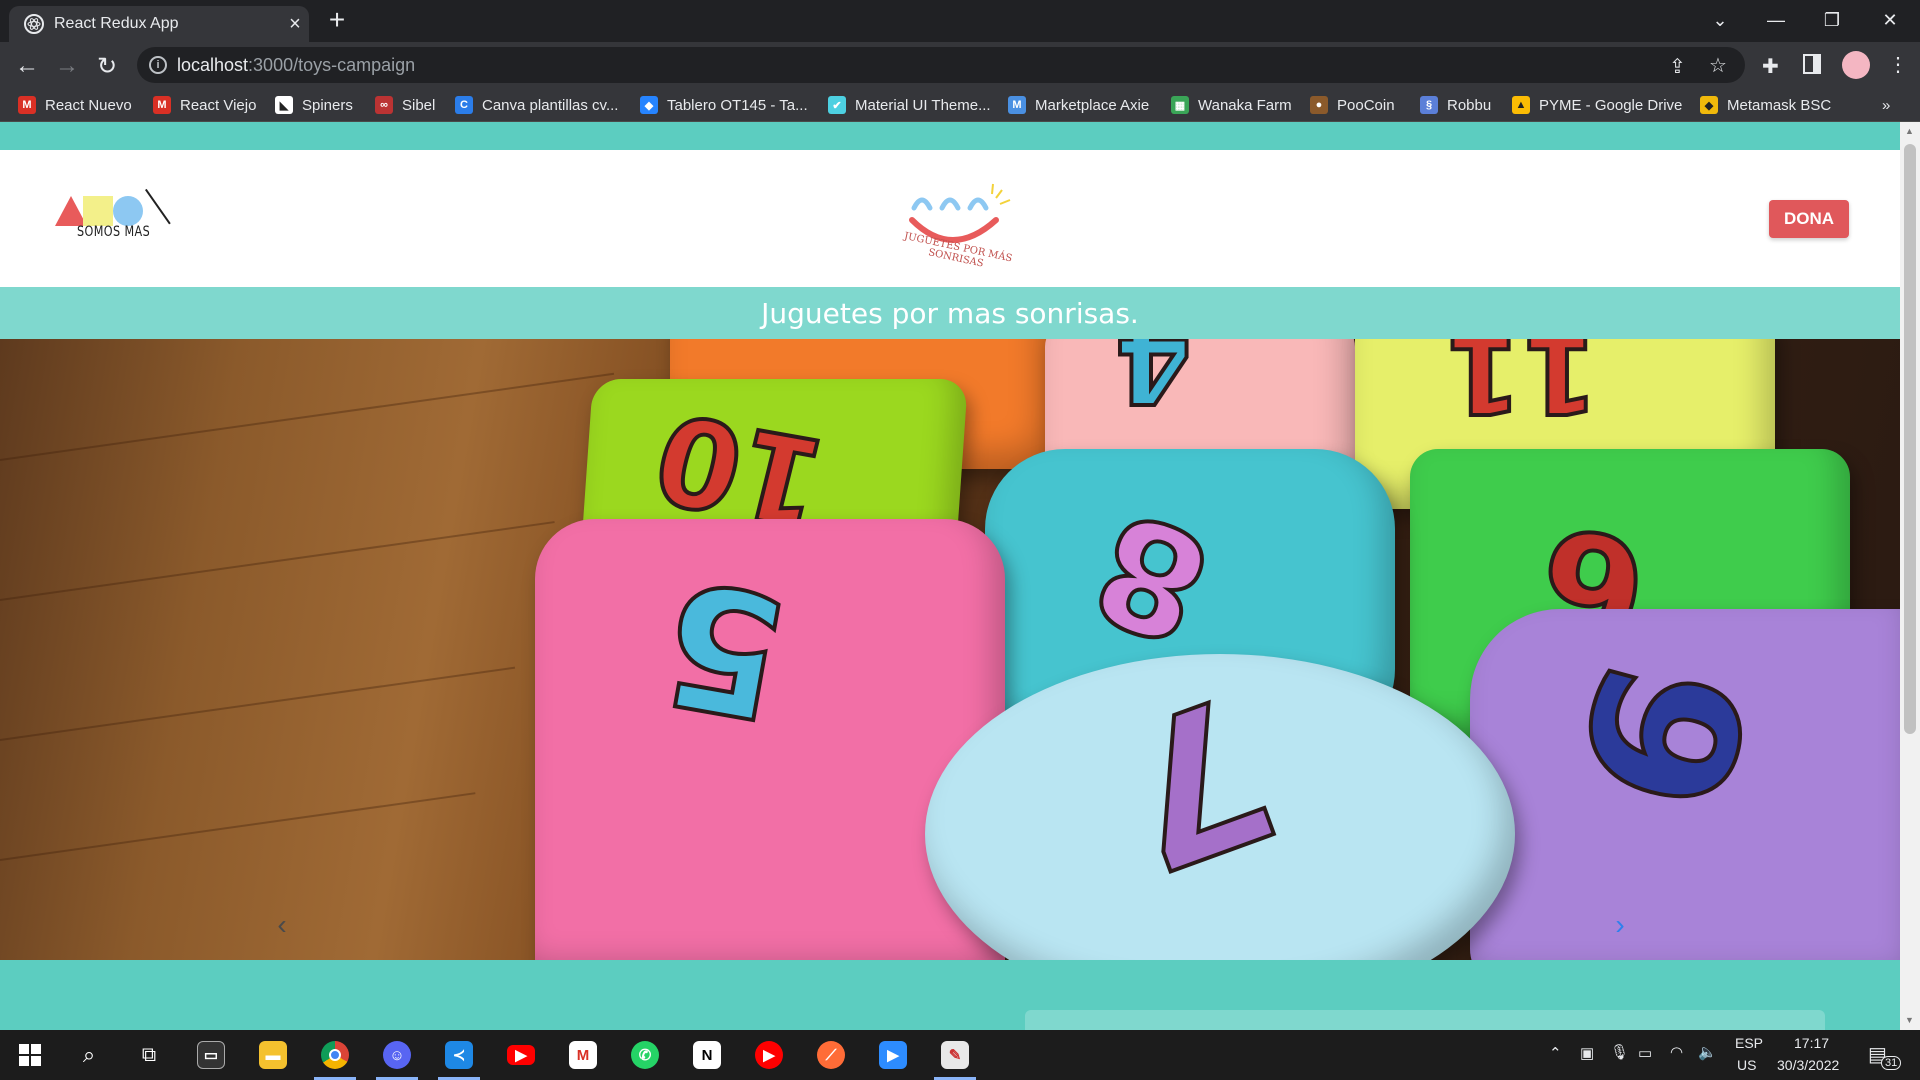 This screenshot has width=1920, height=1080. Describe the element at coordinates (1770, 66) in the screenshot. I see `extensions-icon: ✚` at that location.